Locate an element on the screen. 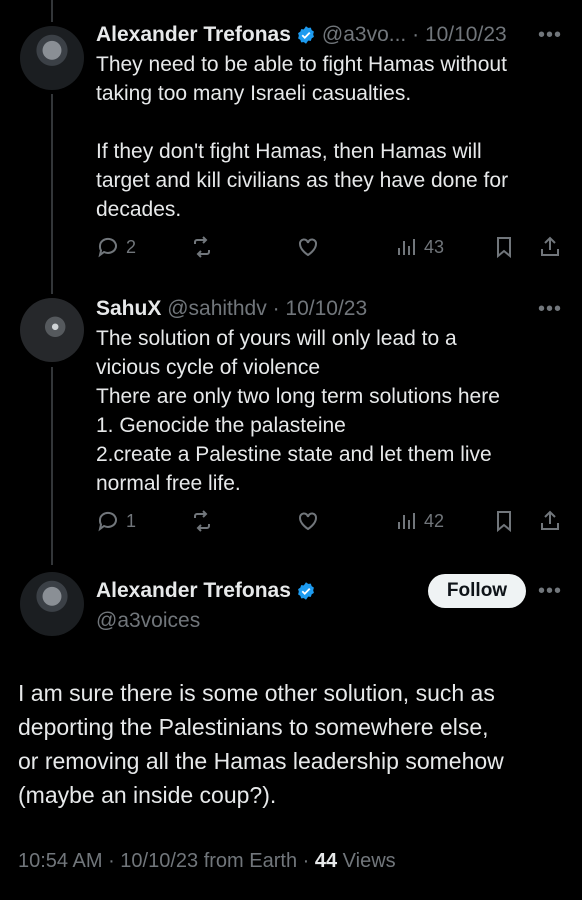 The width and height of the screenshot is (582, 900). tweet-time: 10:54 AM is located at coordinates (60, 861).